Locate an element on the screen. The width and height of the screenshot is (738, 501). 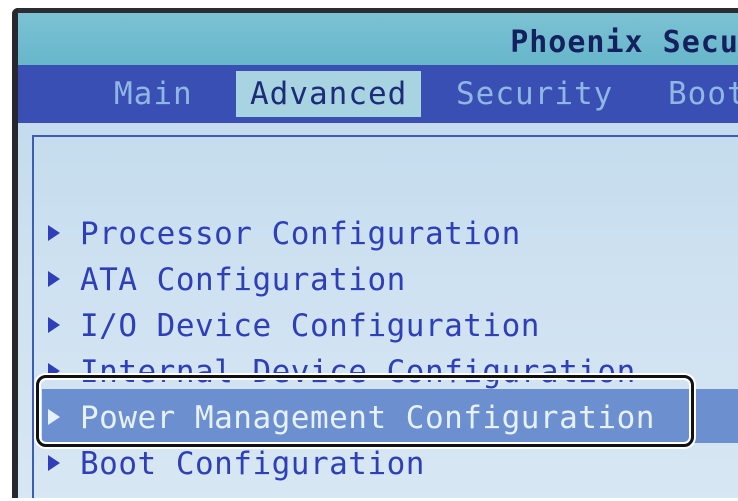
menu-bar: Main Advanced Security Boot is located at coordinates (378, 94).